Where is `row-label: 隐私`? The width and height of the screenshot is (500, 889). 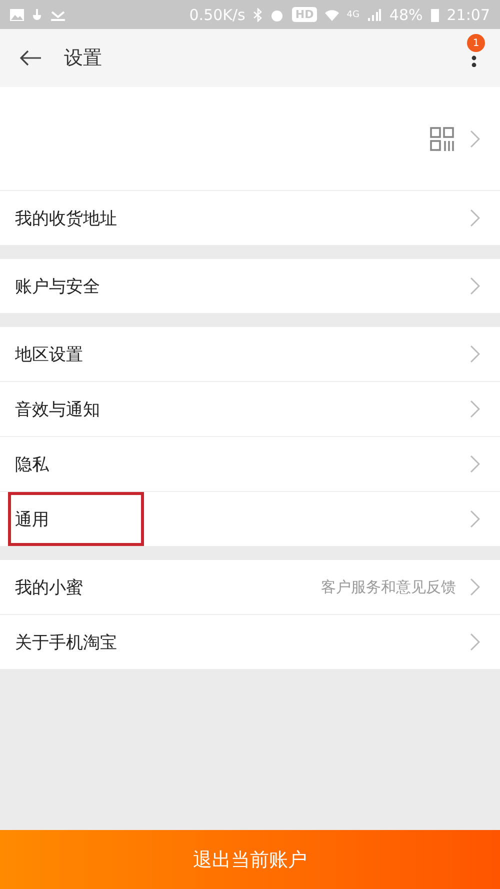 row-label: 隐私 is located at coordinates (32, 465).